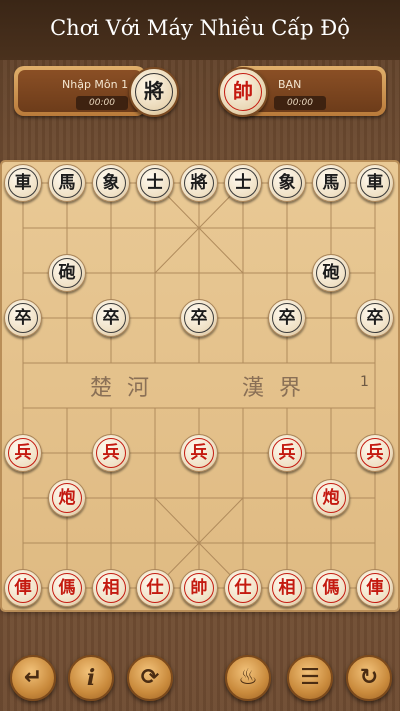  I want to click on black-general: 將, so click(199, 183).